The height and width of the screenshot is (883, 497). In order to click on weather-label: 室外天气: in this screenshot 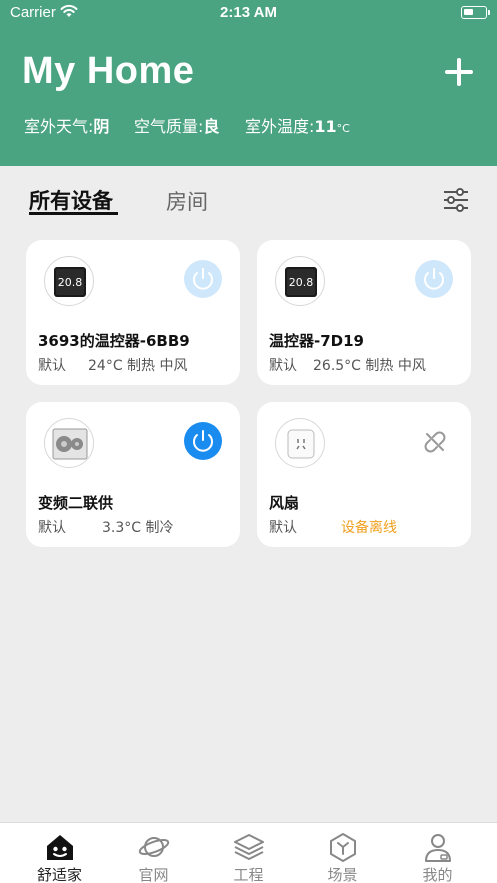, I will do `click(59, 126)`.